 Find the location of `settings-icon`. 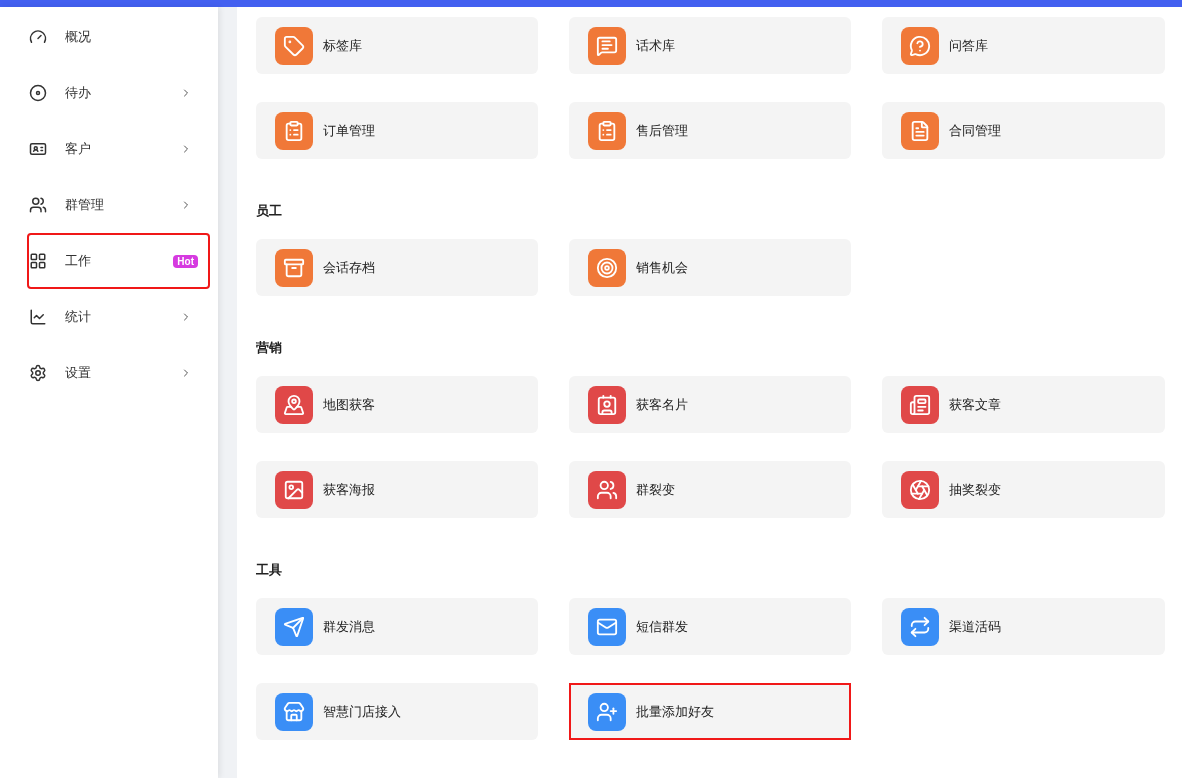

settings-icon is located at coordinates (38, 373).